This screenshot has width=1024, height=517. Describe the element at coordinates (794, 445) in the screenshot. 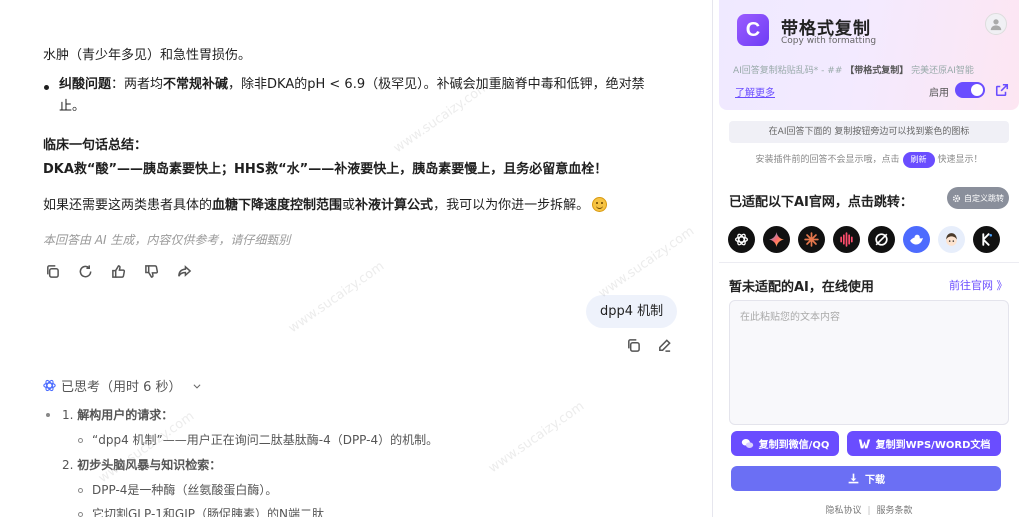

I see `copy-to-wechat-label: 复制到微信/QQ` at that location.